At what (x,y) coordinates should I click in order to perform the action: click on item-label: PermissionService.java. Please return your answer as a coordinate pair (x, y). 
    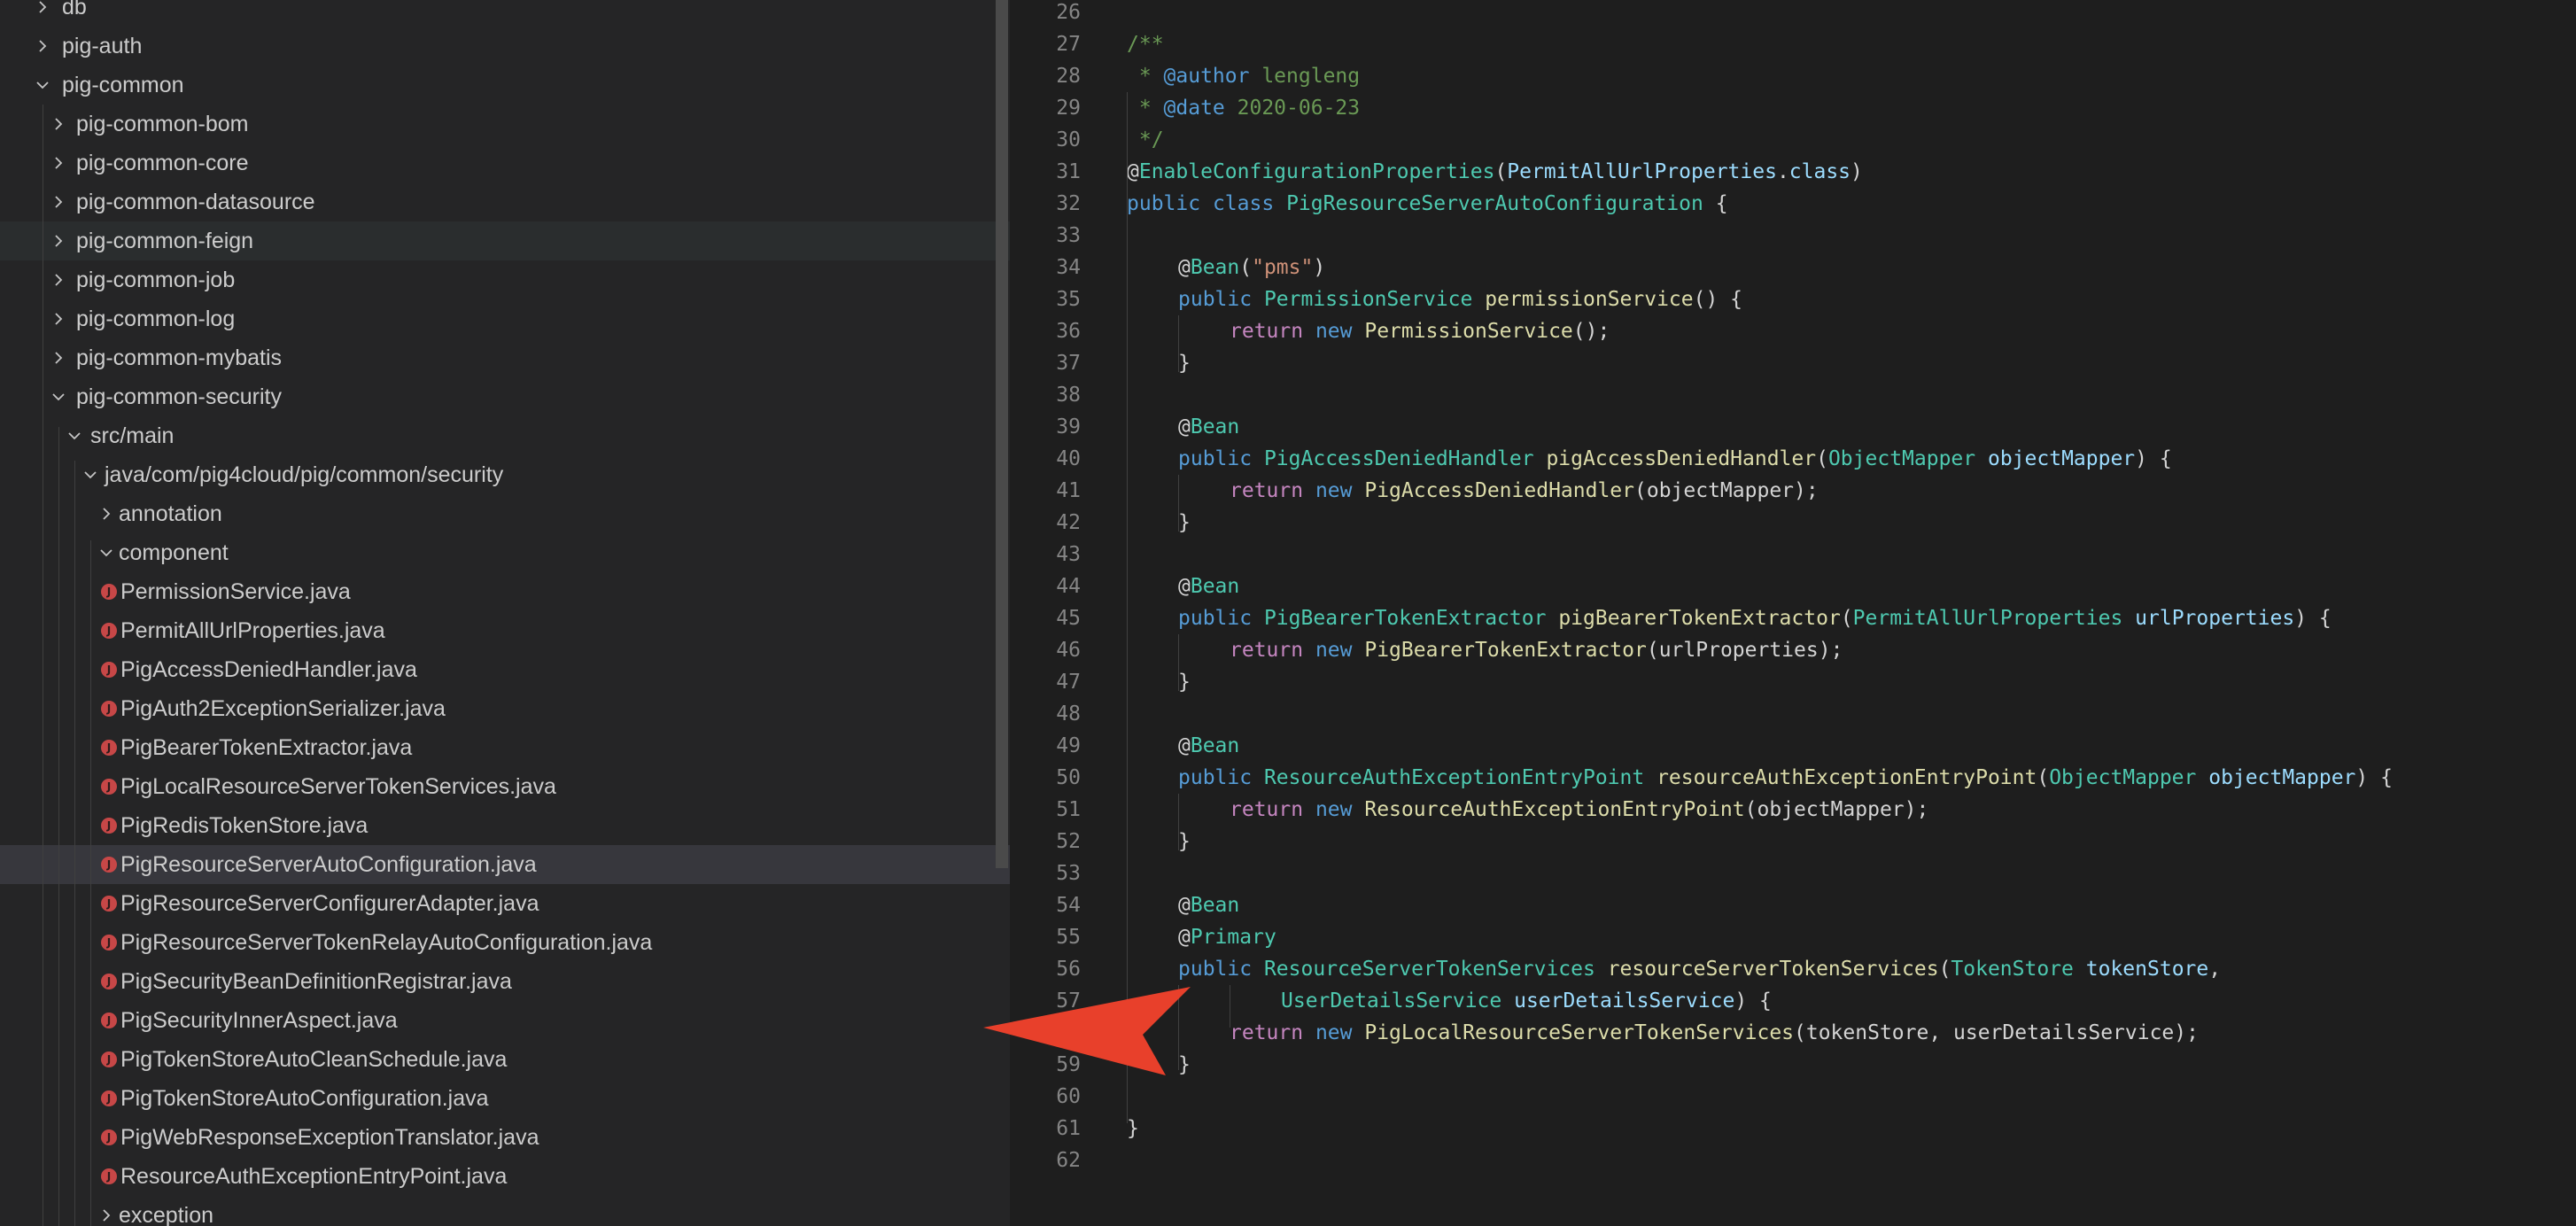
    Looking at the image, I should click on (235, 591).